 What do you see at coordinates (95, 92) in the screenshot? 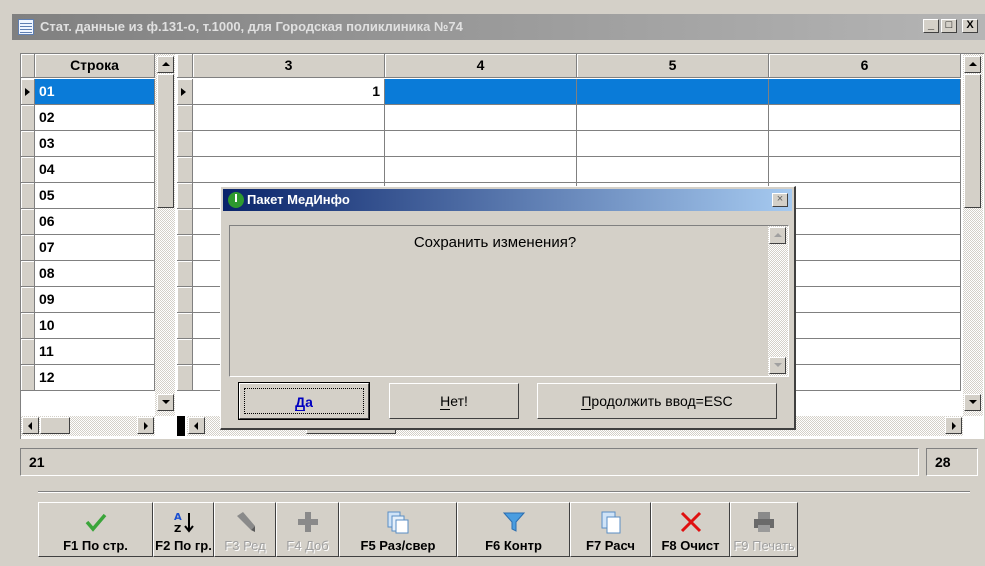
I see `row-label: 01` at bounding box center [95, 92].